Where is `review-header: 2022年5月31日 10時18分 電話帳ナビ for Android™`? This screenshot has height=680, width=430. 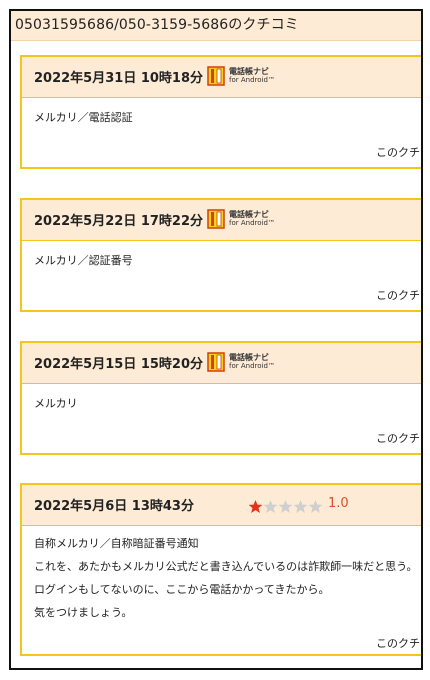
review-header: 2022年5月31日 10時18分 電話帳ナビ for Android™ is located at coordinates (221, 77).